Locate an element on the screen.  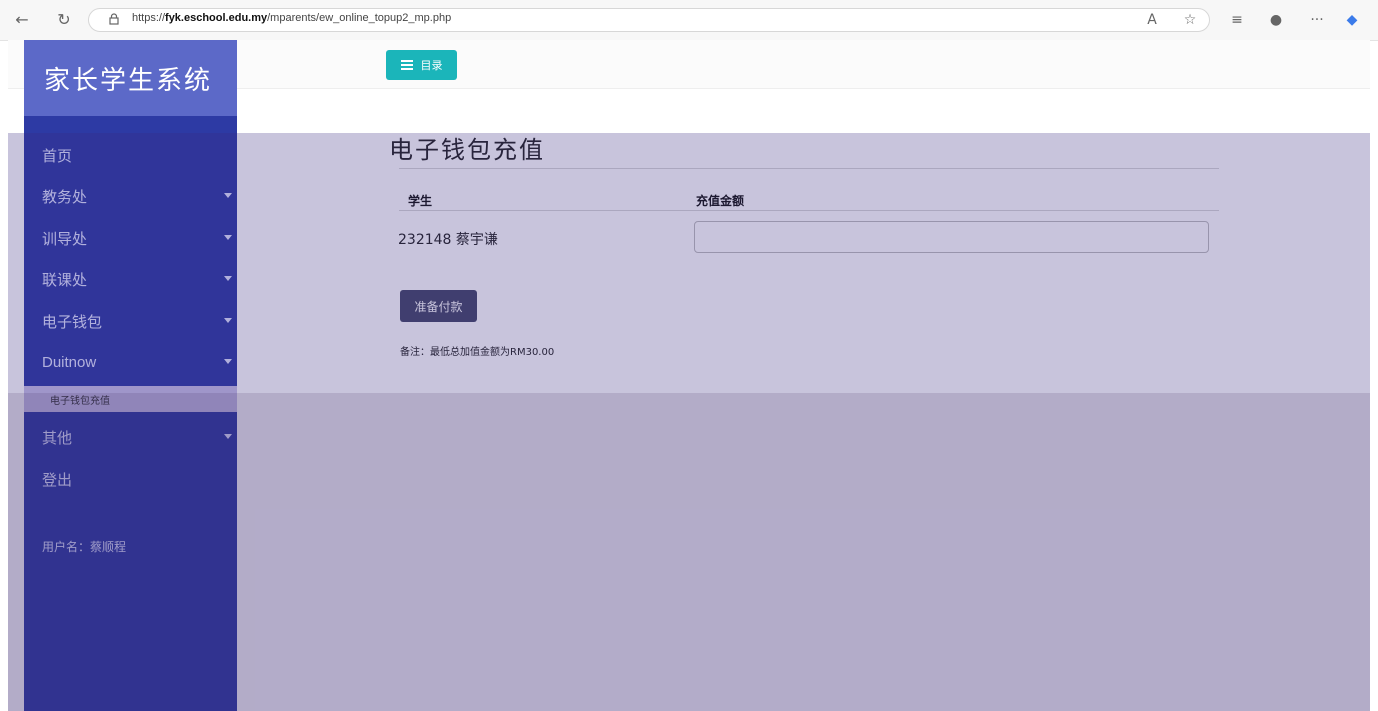
directory-menu-label: 目录 is located at coordinates (431, 65).